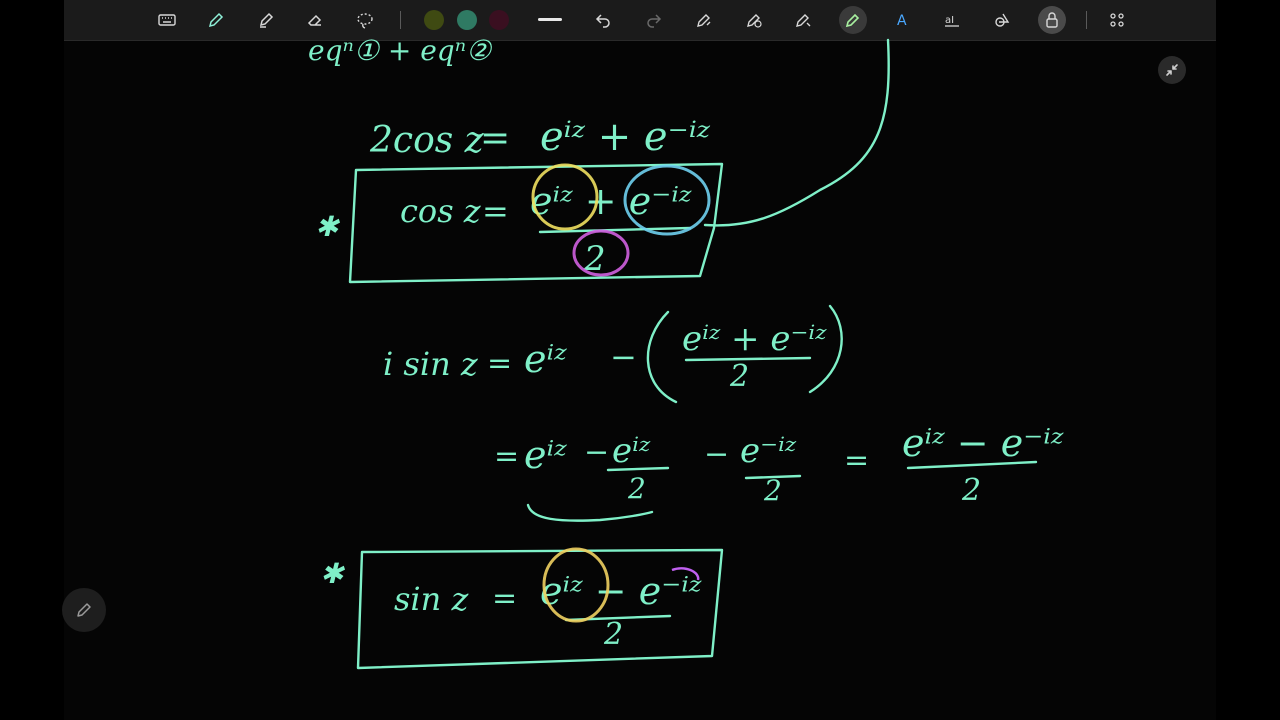  Describe the element at coordinates (768, 451) in the screenshot. I see `svg-text: e⁻ⁱᶻ` at that location.